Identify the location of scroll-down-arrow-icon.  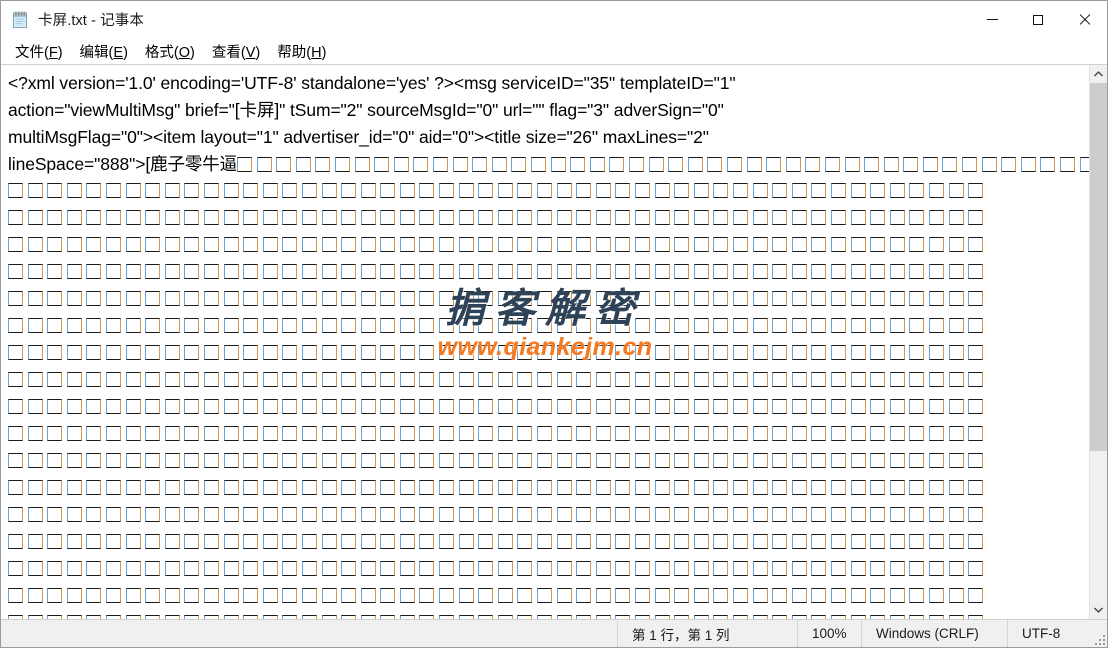
(1098, 610).